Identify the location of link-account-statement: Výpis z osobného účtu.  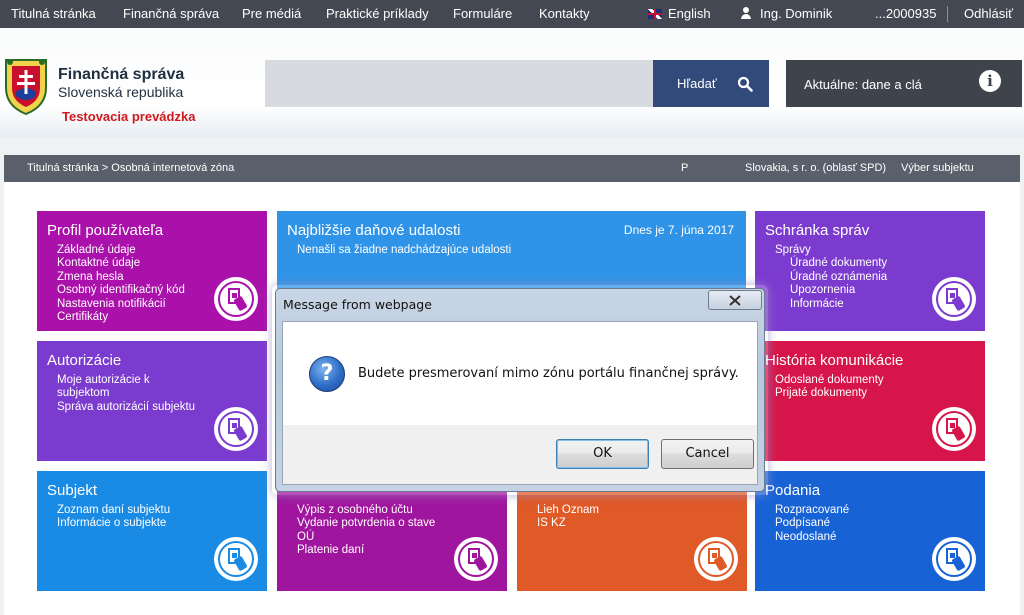
(366, 510).